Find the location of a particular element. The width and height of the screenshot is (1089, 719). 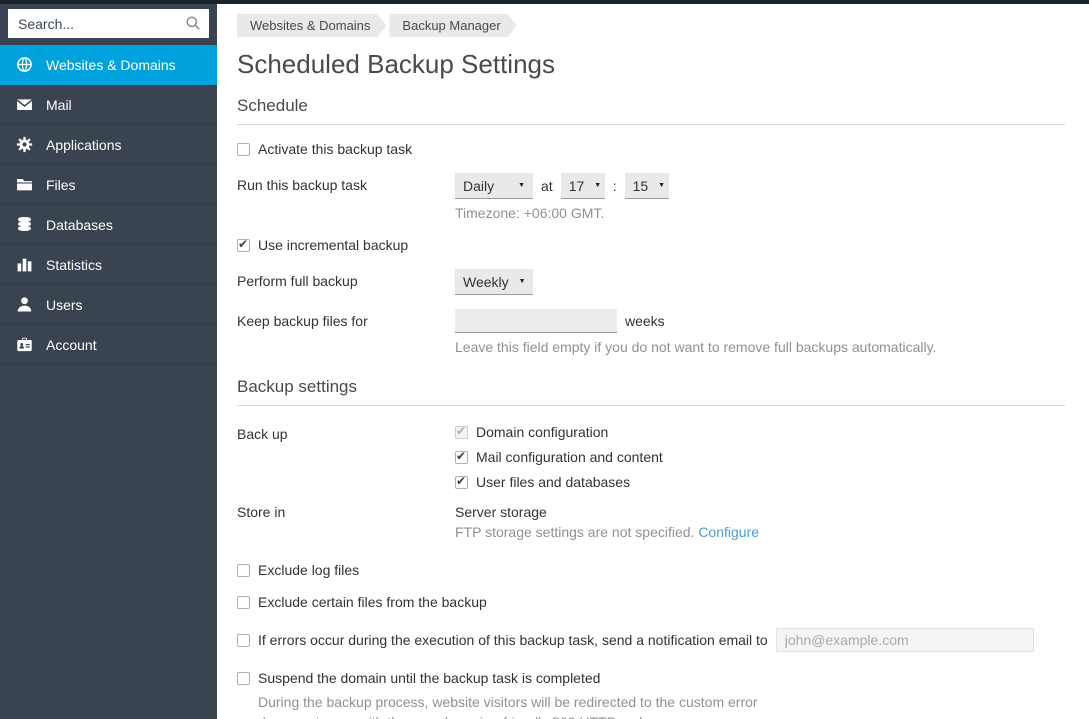

id-card-icon is located at coordinates (24, 344).